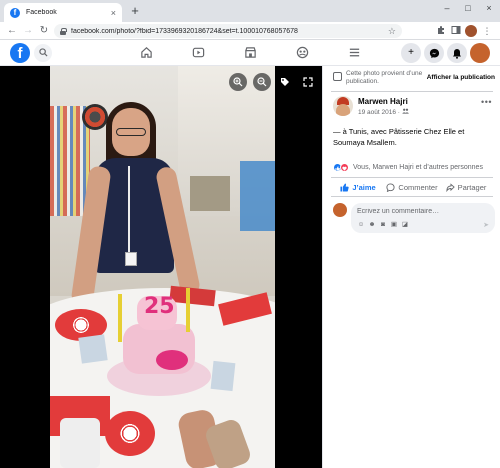 This screenshot has width=500, height=468. What do you see at coordinates (120, 318) in the screenshot?
I see `yellow-candle` at bounding box center [120, 318].